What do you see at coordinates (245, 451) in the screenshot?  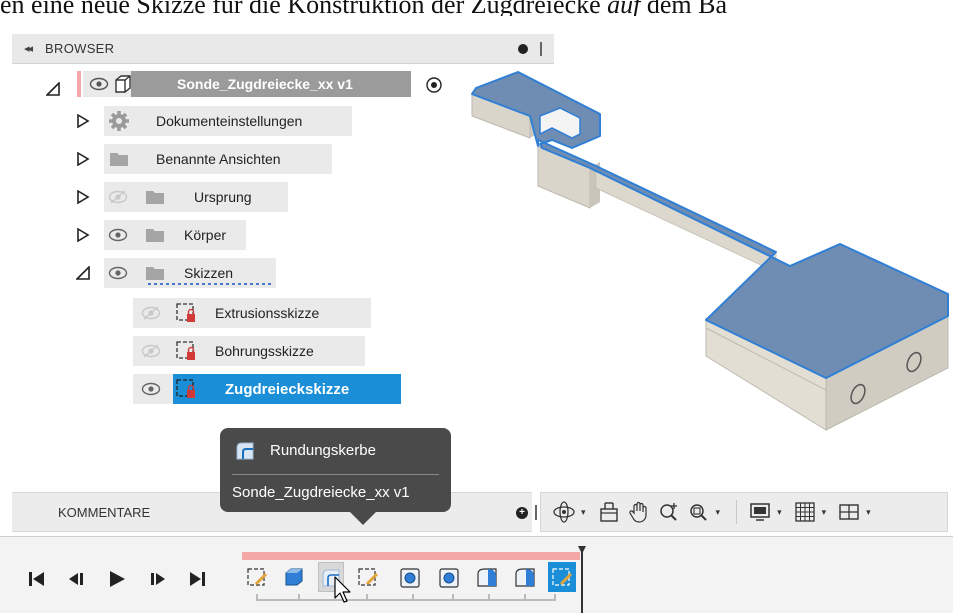 I see `fillet-notch-icon` at bounding box center [245, 451].